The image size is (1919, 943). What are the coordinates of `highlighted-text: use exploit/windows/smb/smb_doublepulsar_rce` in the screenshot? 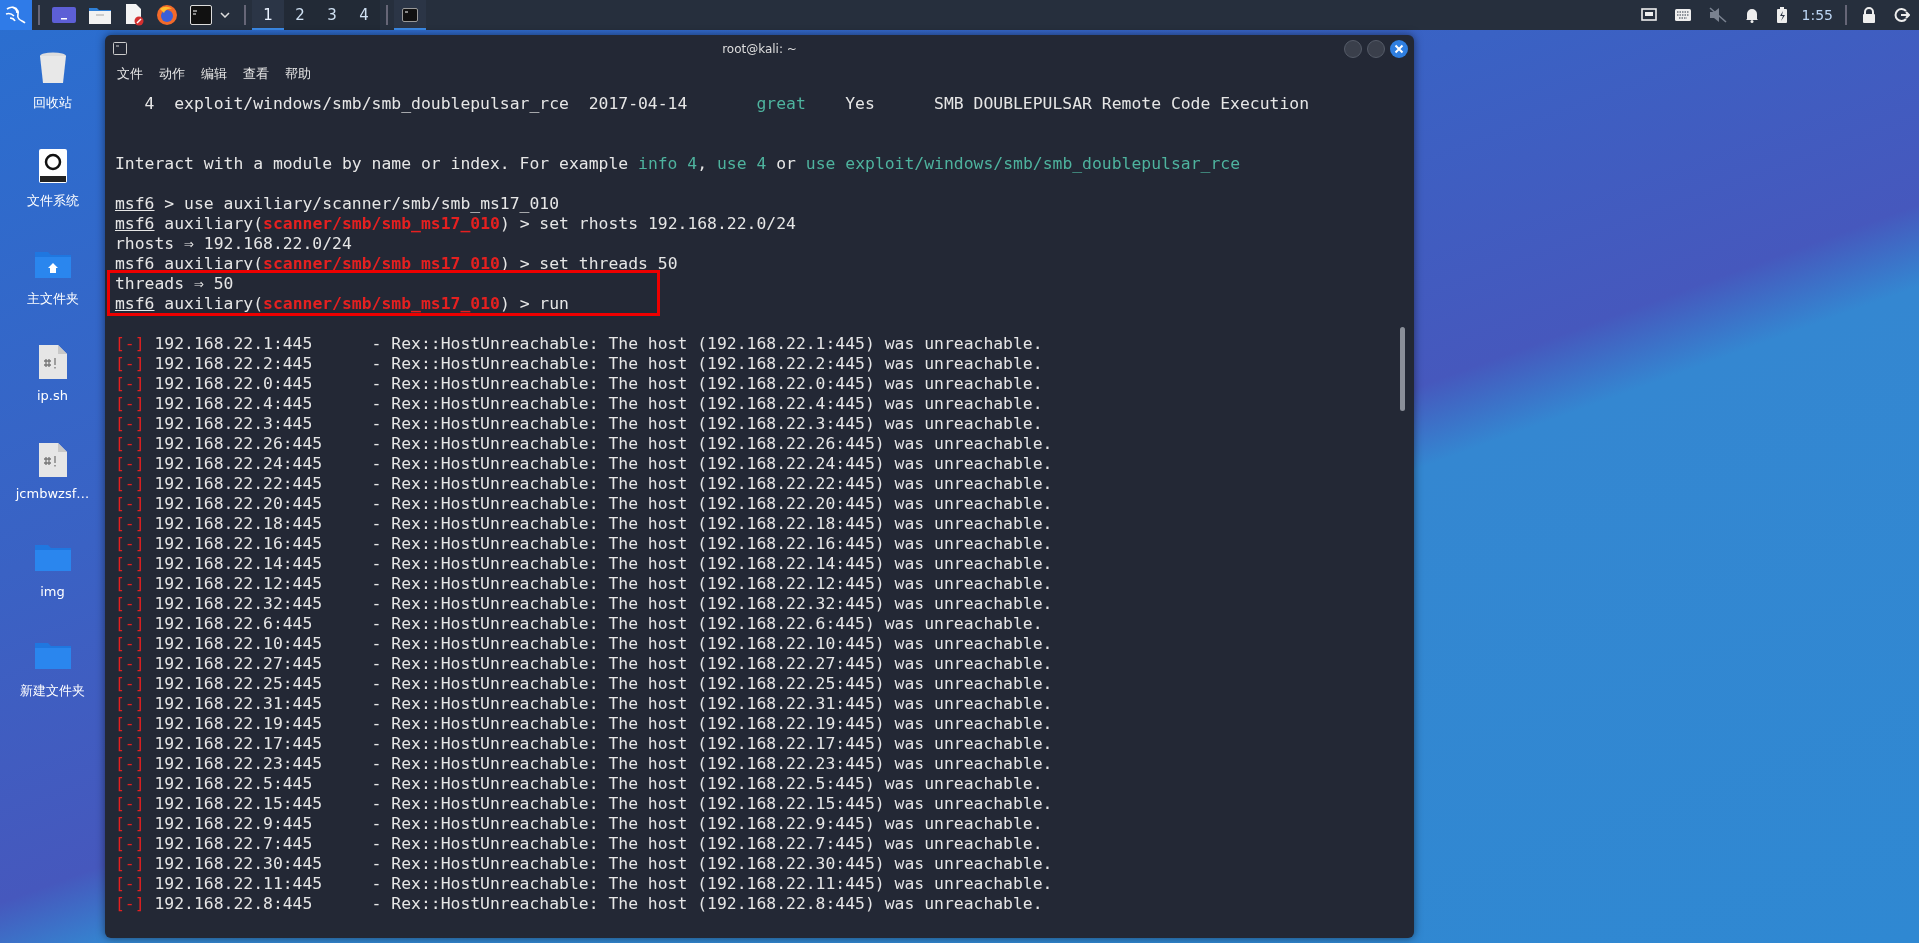 It's located at (1022, 163).